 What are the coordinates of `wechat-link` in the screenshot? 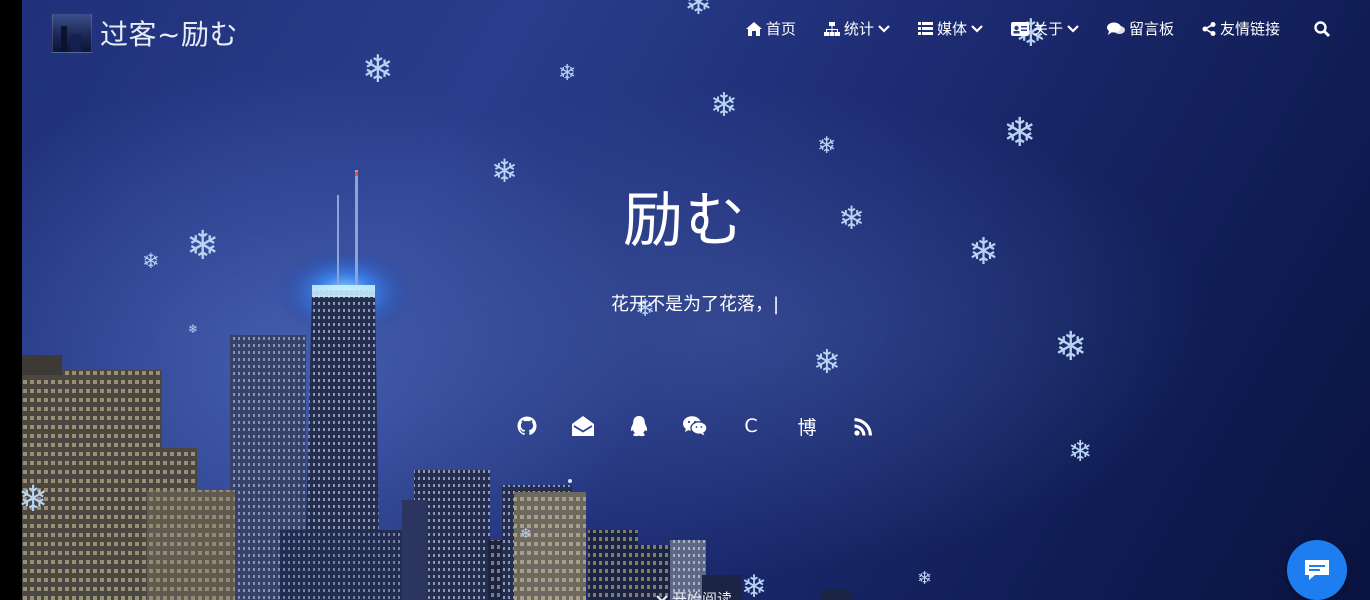 It's located at (695, 426).